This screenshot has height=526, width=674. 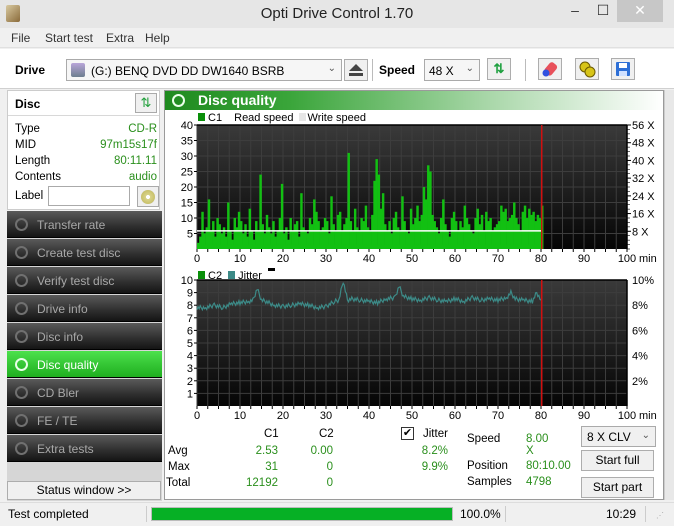 What do you see at coordinates (645, 435) in the screenshot?
I see `chevron-down-icon: ⌄` at bounding box center [645, 435].